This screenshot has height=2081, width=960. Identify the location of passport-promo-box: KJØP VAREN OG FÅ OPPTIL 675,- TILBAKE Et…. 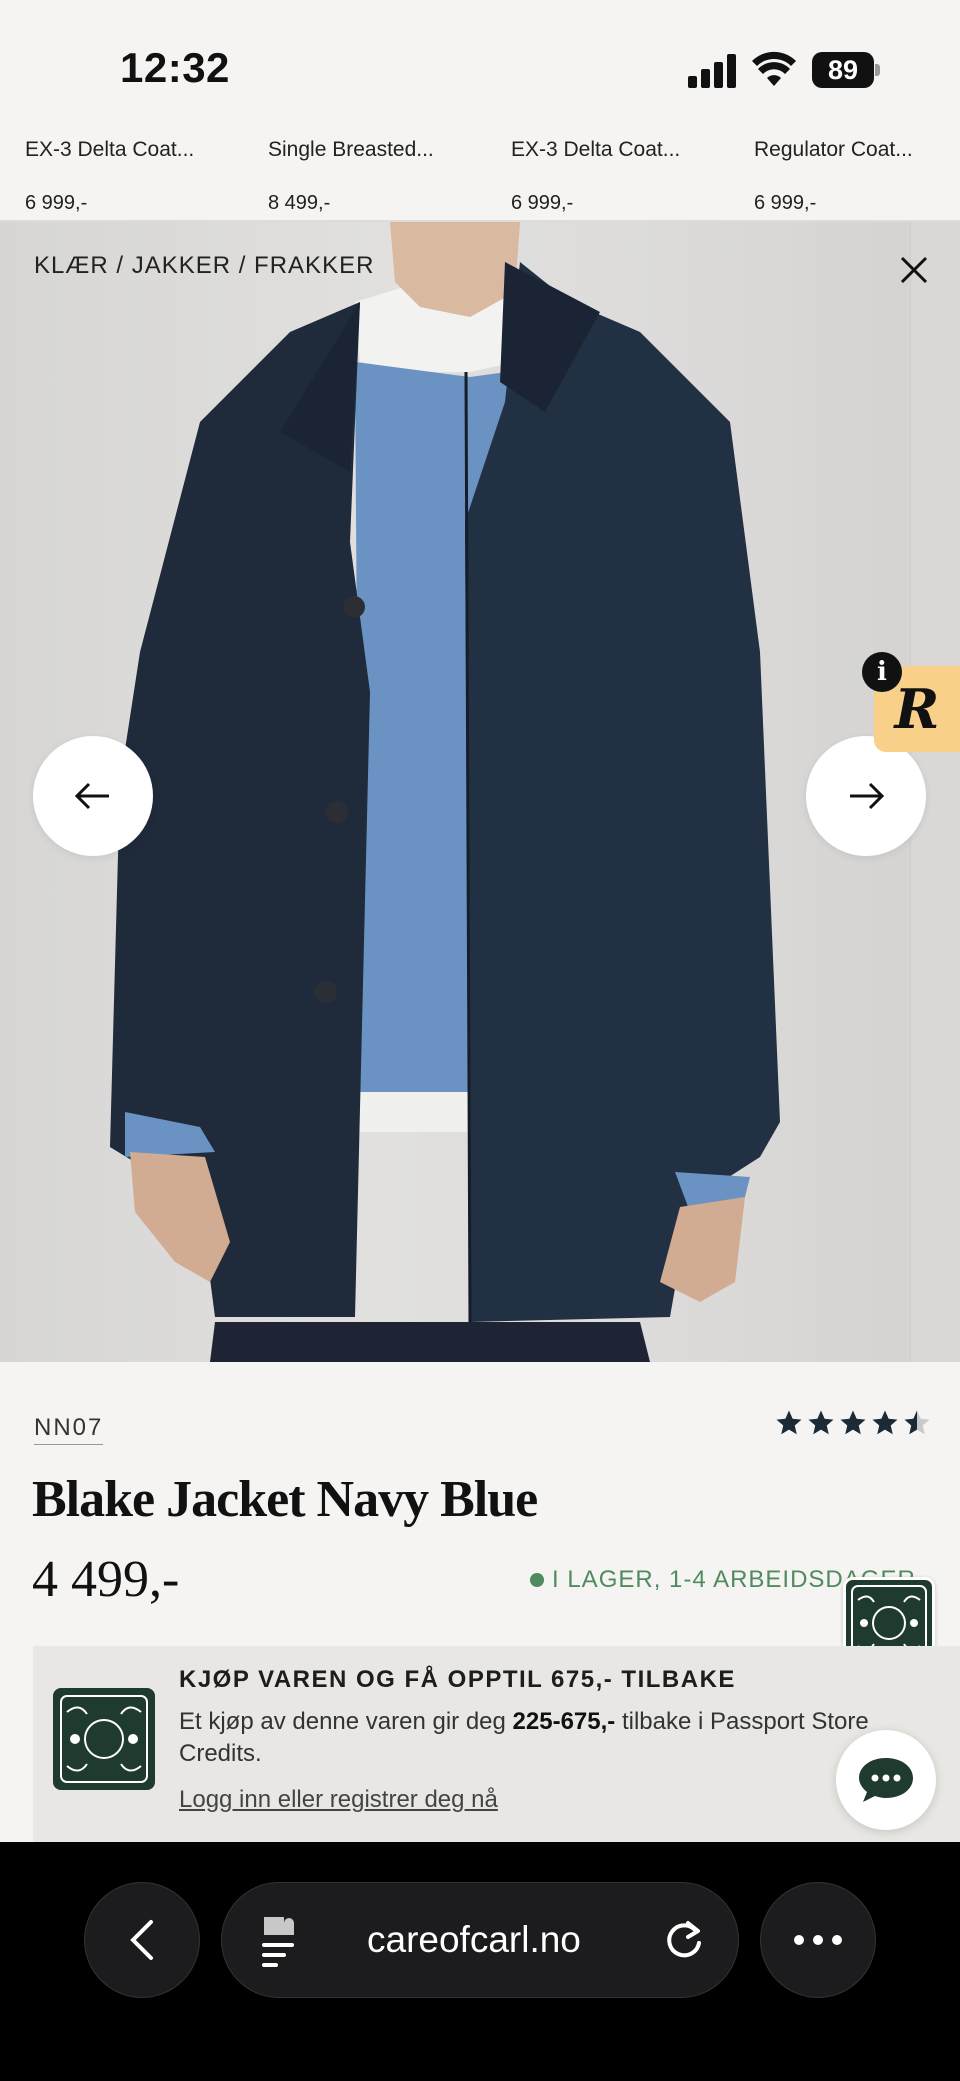
(496, 1744).